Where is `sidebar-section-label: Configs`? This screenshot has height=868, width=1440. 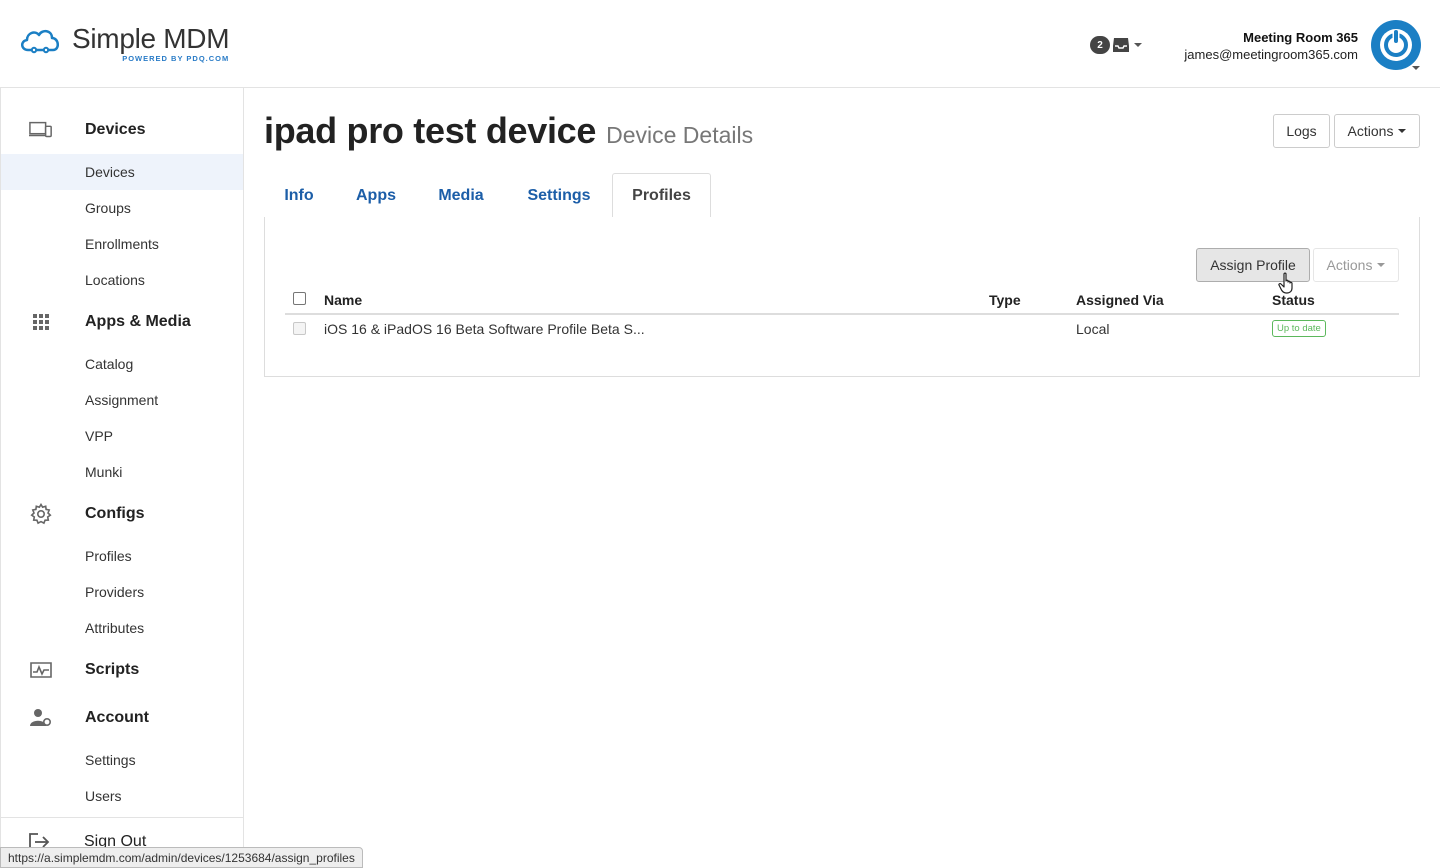 sidebar-section-label: Configs is located at coordinates (115, 513).